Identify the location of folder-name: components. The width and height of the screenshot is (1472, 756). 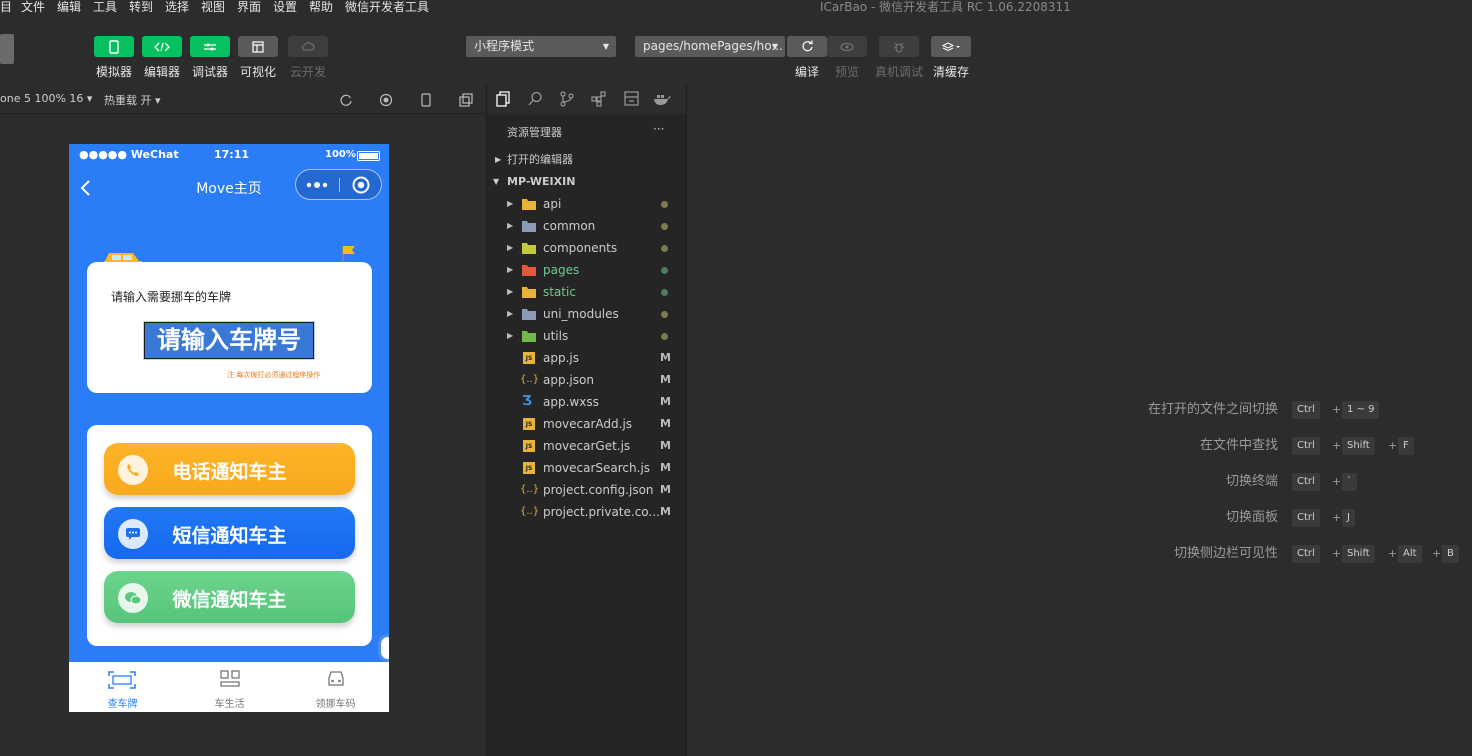
(580, 248).